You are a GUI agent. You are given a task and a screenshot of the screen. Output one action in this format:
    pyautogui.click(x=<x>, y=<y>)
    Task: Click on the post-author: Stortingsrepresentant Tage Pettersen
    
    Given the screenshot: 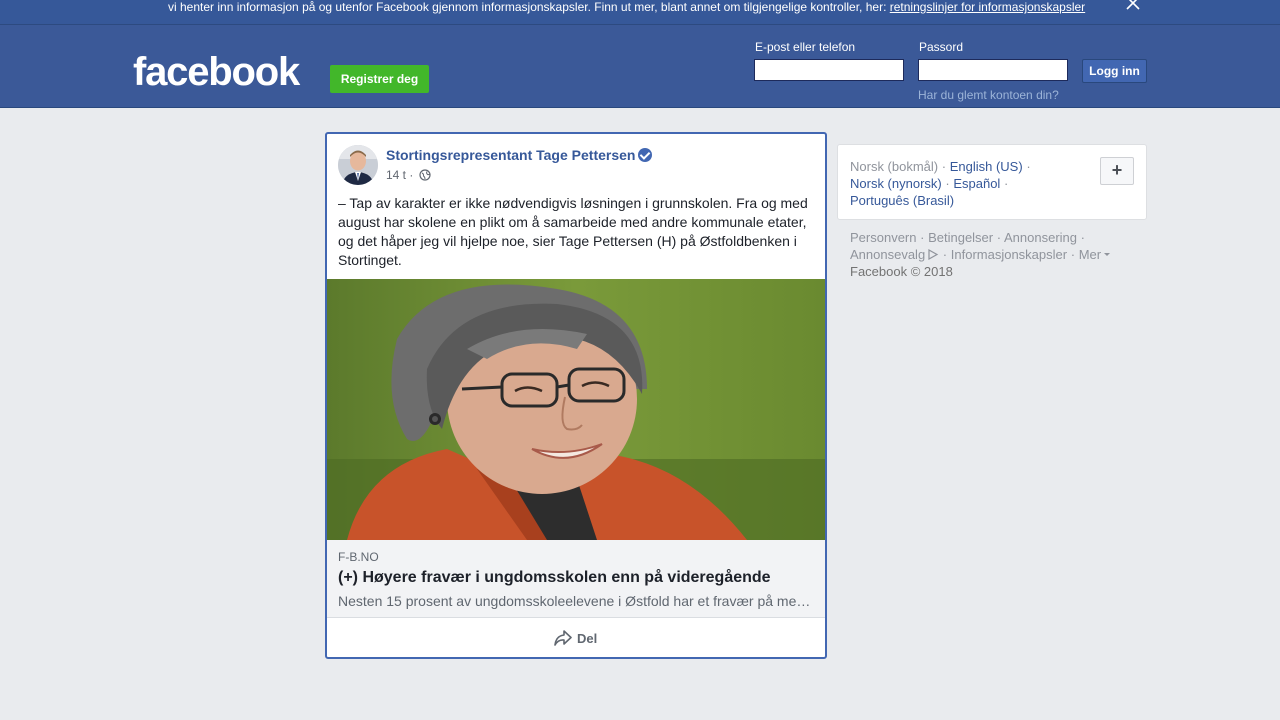 What is the action you would take?
    pyautogui.click(x=519, y=155)
    